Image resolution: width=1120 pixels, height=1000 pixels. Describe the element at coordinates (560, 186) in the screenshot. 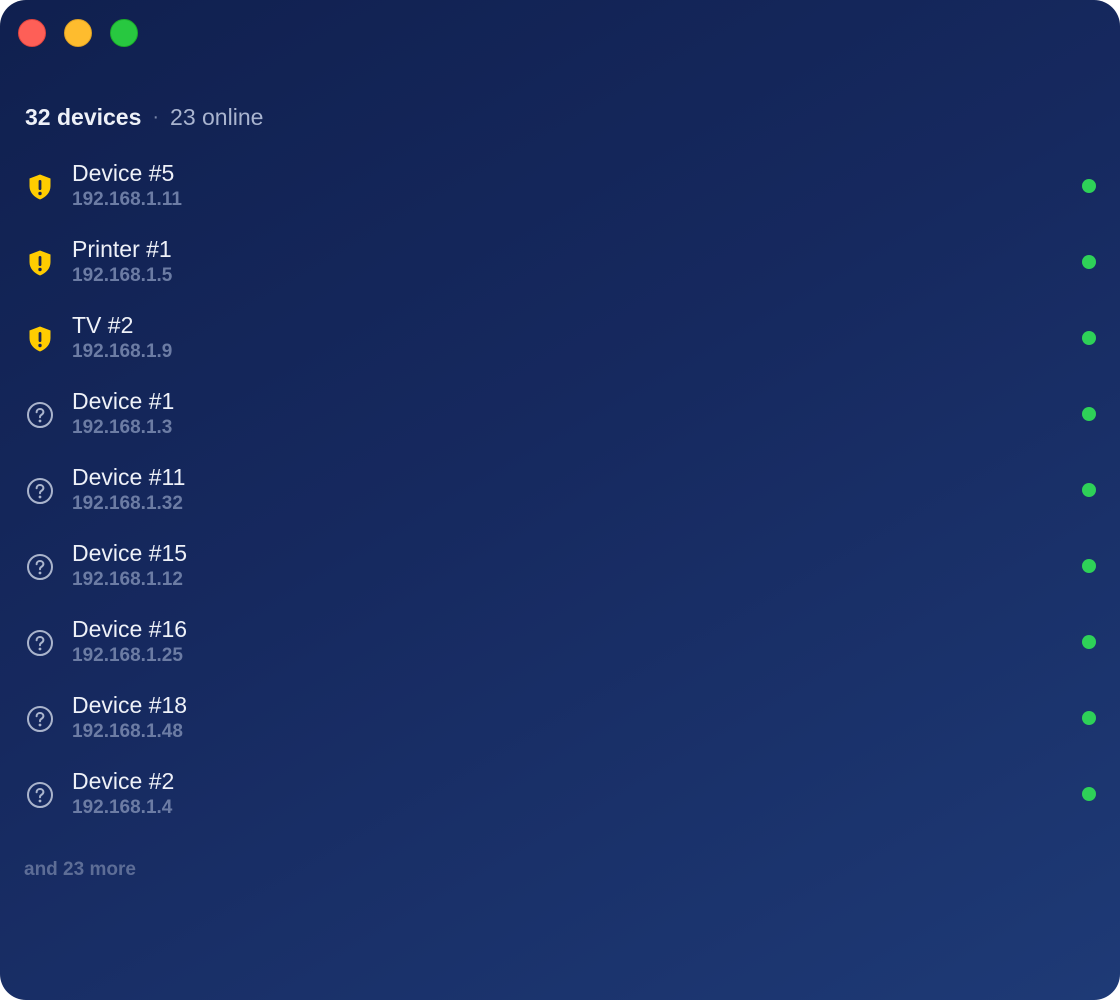

I see `device-row-1: Device #5 192.168.1.11` at that location.